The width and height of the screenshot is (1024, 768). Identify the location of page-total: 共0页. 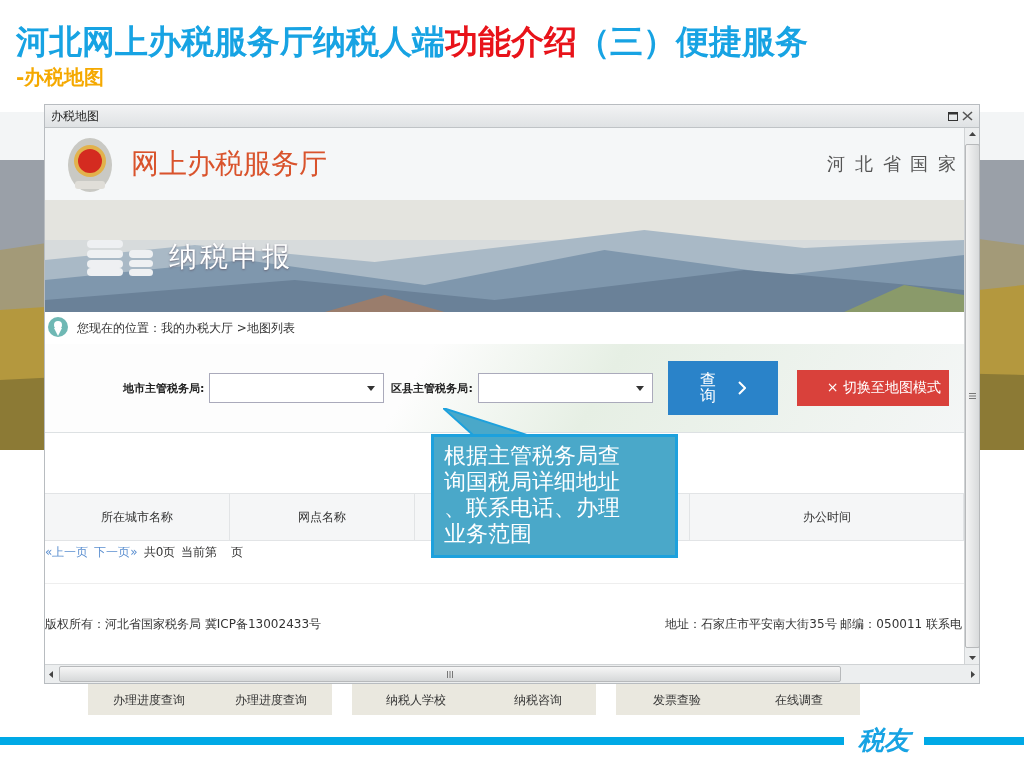
(159, 552).